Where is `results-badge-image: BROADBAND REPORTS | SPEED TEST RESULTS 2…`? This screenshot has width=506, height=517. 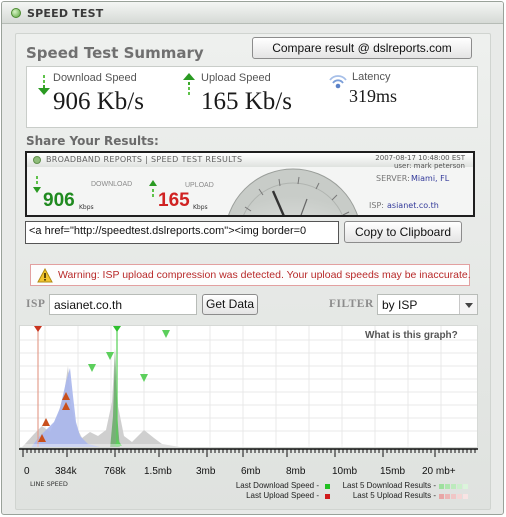 results-badge-image: BROADBAND REPORTS | SPEED TEST RESULTS 2… is located at coordinates (250, 184).